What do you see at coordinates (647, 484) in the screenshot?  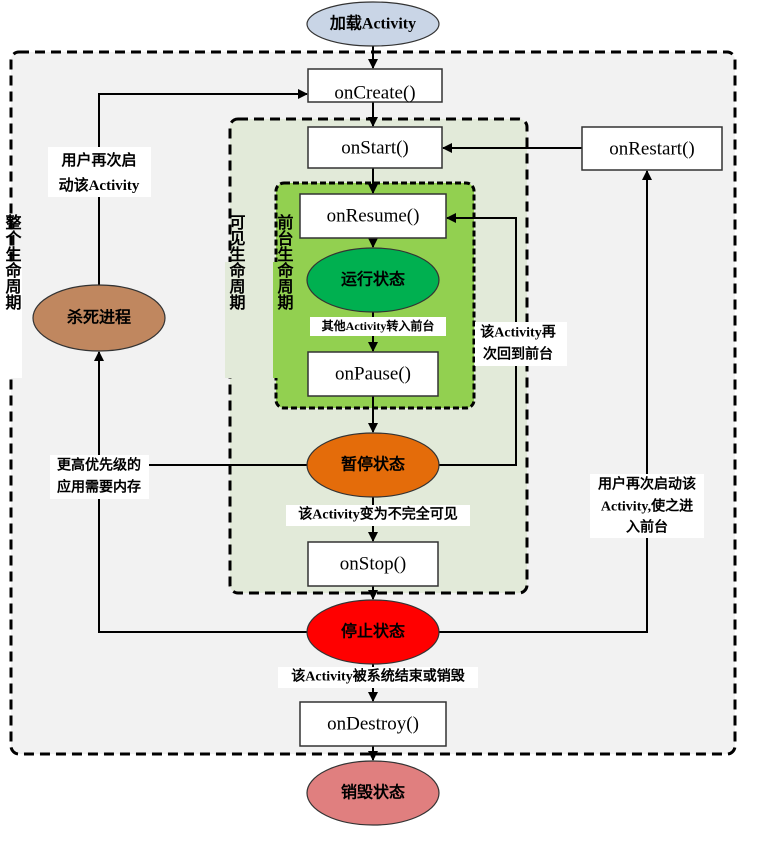 I see `restart-front-label-1: 用户再次启动该` at bounding box center [647, 484].